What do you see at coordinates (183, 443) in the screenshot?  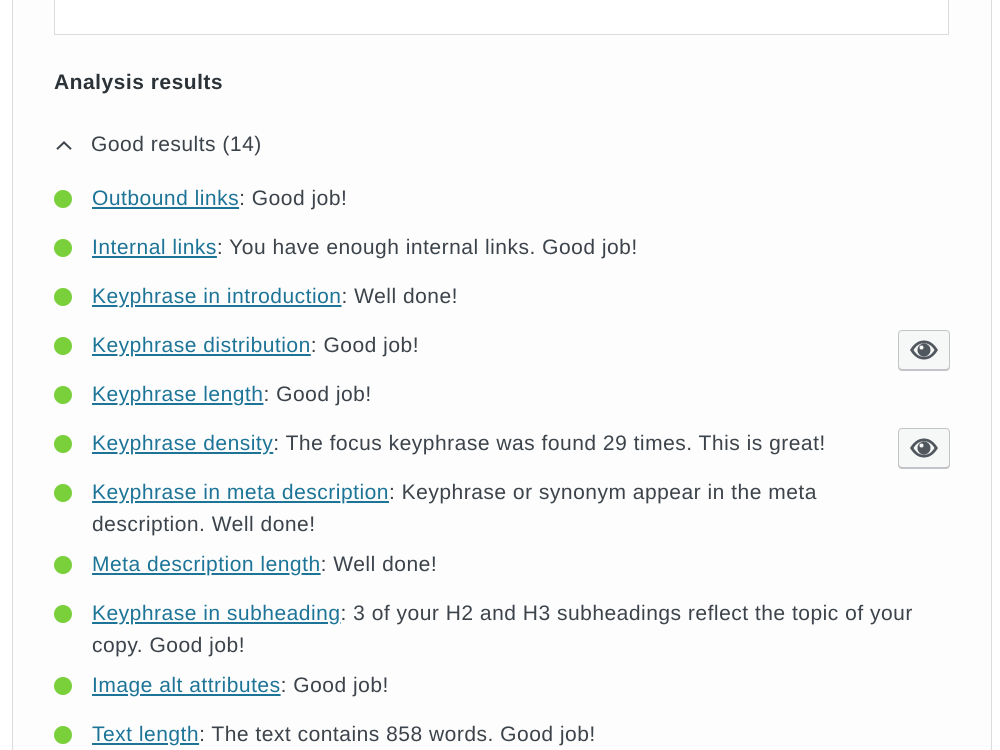 I see `result-link: Keyphrase density` at bounding box center [183, 443].